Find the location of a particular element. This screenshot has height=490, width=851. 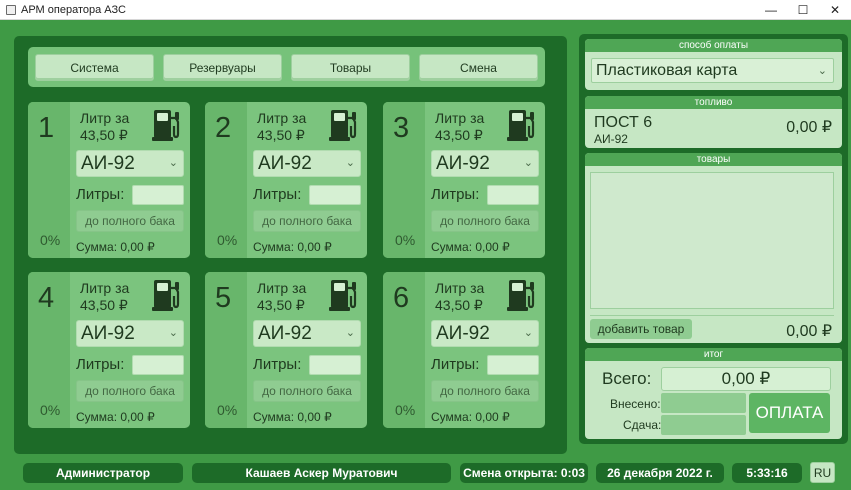

menu-tanks-button: Резервуары is located at coordinates (222, 67).